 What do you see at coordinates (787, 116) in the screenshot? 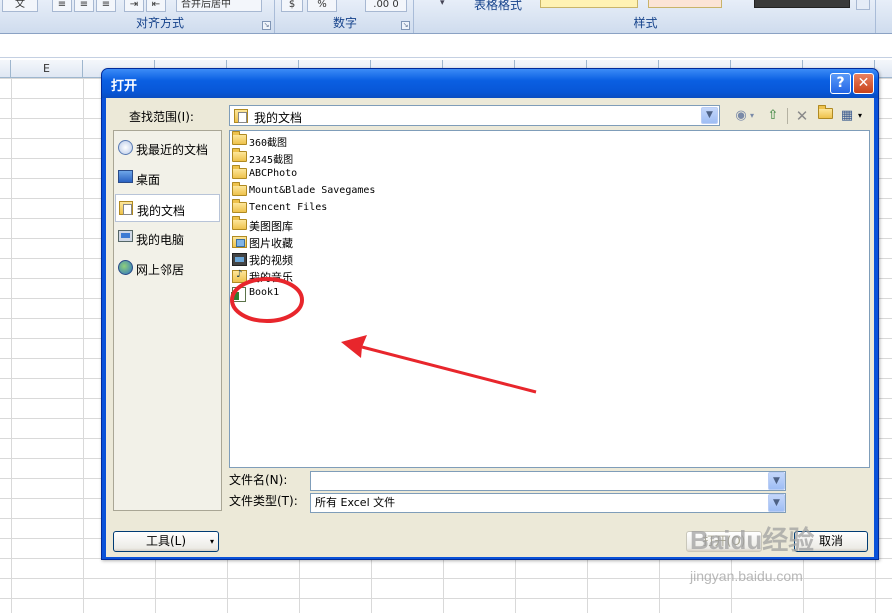
I see `toolbar-separator` at bounding box center [787, 116].